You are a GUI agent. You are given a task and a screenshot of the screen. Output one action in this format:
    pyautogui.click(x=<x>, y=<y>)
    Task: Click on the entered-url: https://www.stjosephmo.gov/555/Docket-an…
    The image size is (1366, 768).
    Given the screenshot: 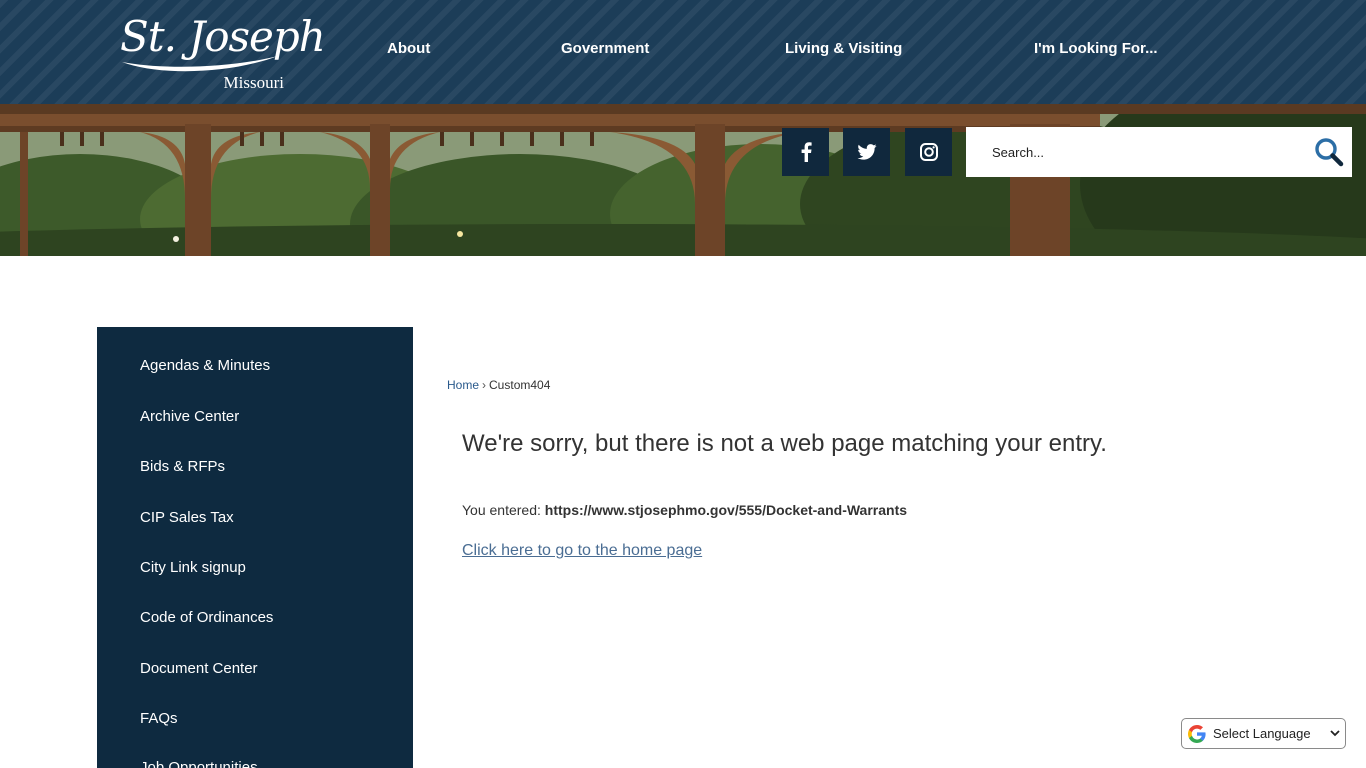 What is the action you would take?
    pyautogui.click(x=726, y=510)
    